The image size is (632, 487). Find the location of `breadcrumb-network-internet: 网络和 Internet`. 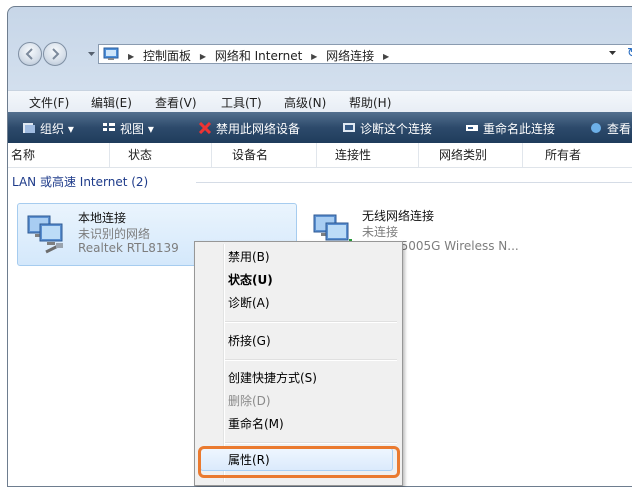

breadcrumb-network-internet: 网络和 Internet is located at coordinates (258, 55).